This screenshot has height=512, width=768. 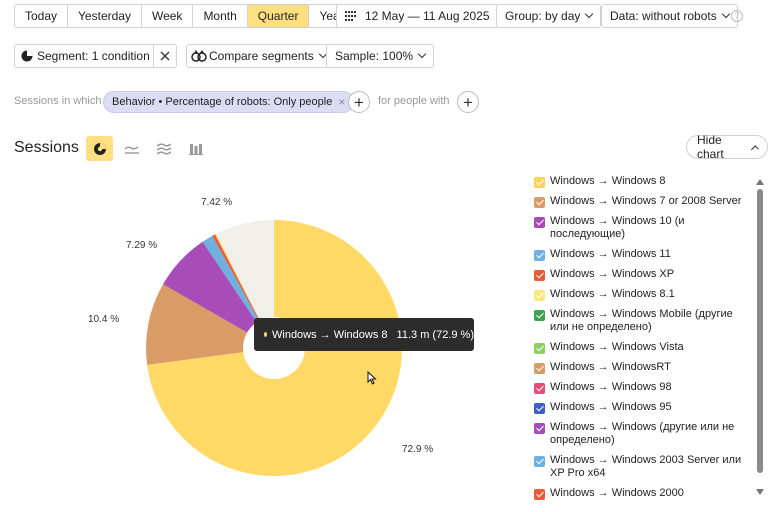 I want to click on chart-type-area-button, so click(x=163, y=148).